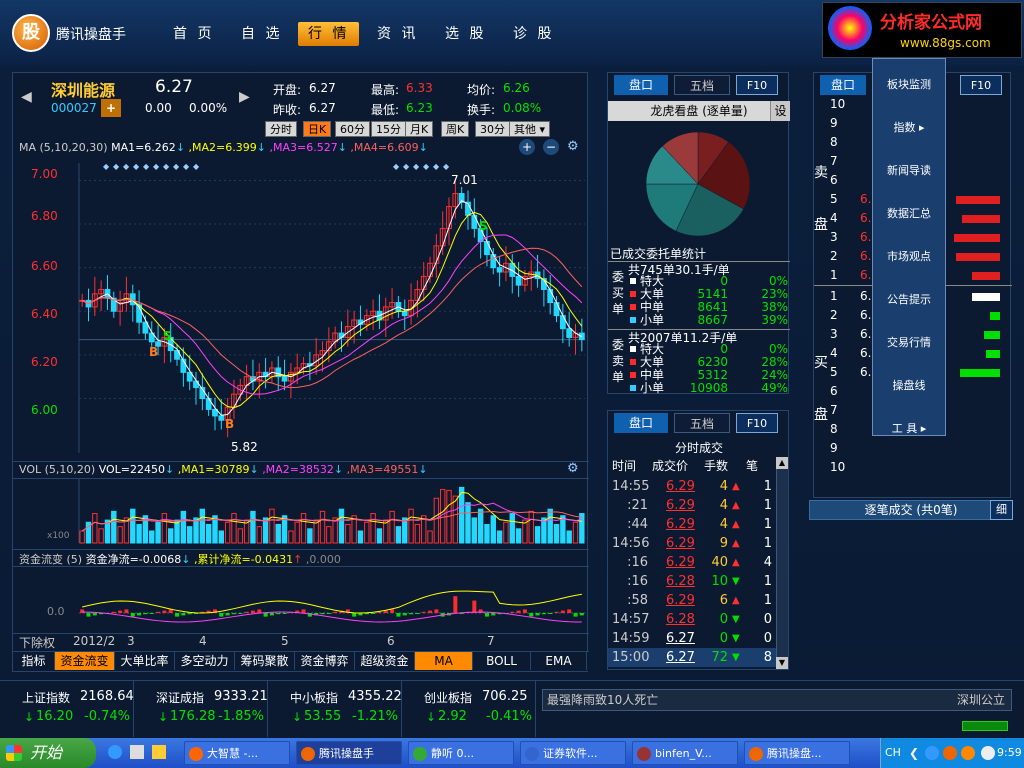 This screenshot has width=1024, height=768. Describe the element at coordinates (692, 581) in the screenshot. I see `tick-row: :16 6.28 10 ▼ 1` at that location.